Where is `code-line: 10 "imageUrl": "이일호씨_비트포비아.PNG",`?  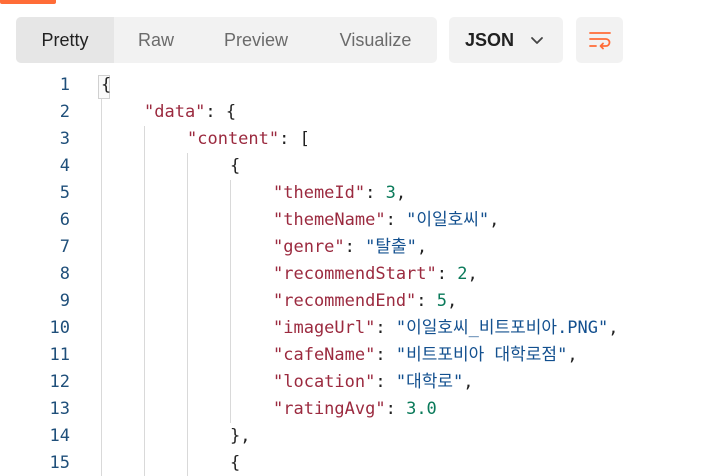
code-line: 10 "imageUrl": "이일호씨_비트포비아.PNG", is located at coordinates (363, 328).